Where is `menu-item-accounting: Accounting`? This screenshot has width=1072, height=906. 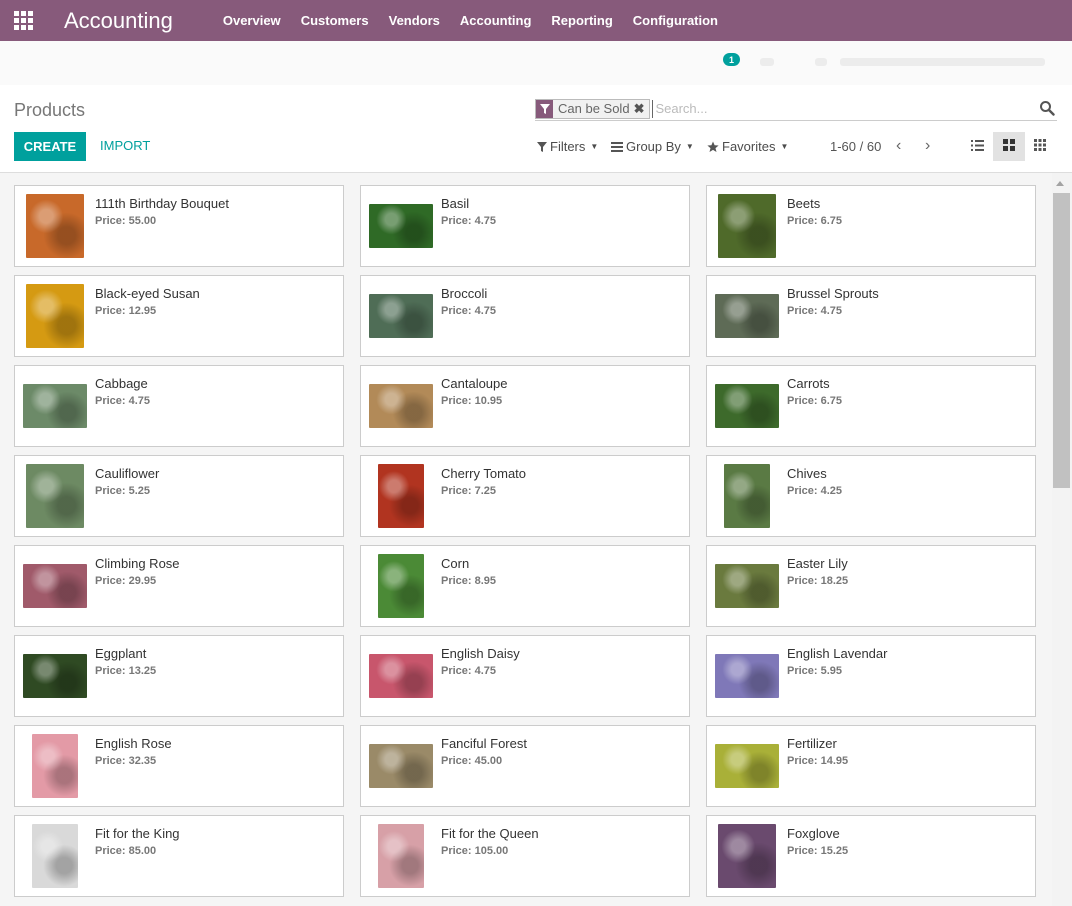
menu-item-accounting: Accounting is located at coordinates (496, 20).